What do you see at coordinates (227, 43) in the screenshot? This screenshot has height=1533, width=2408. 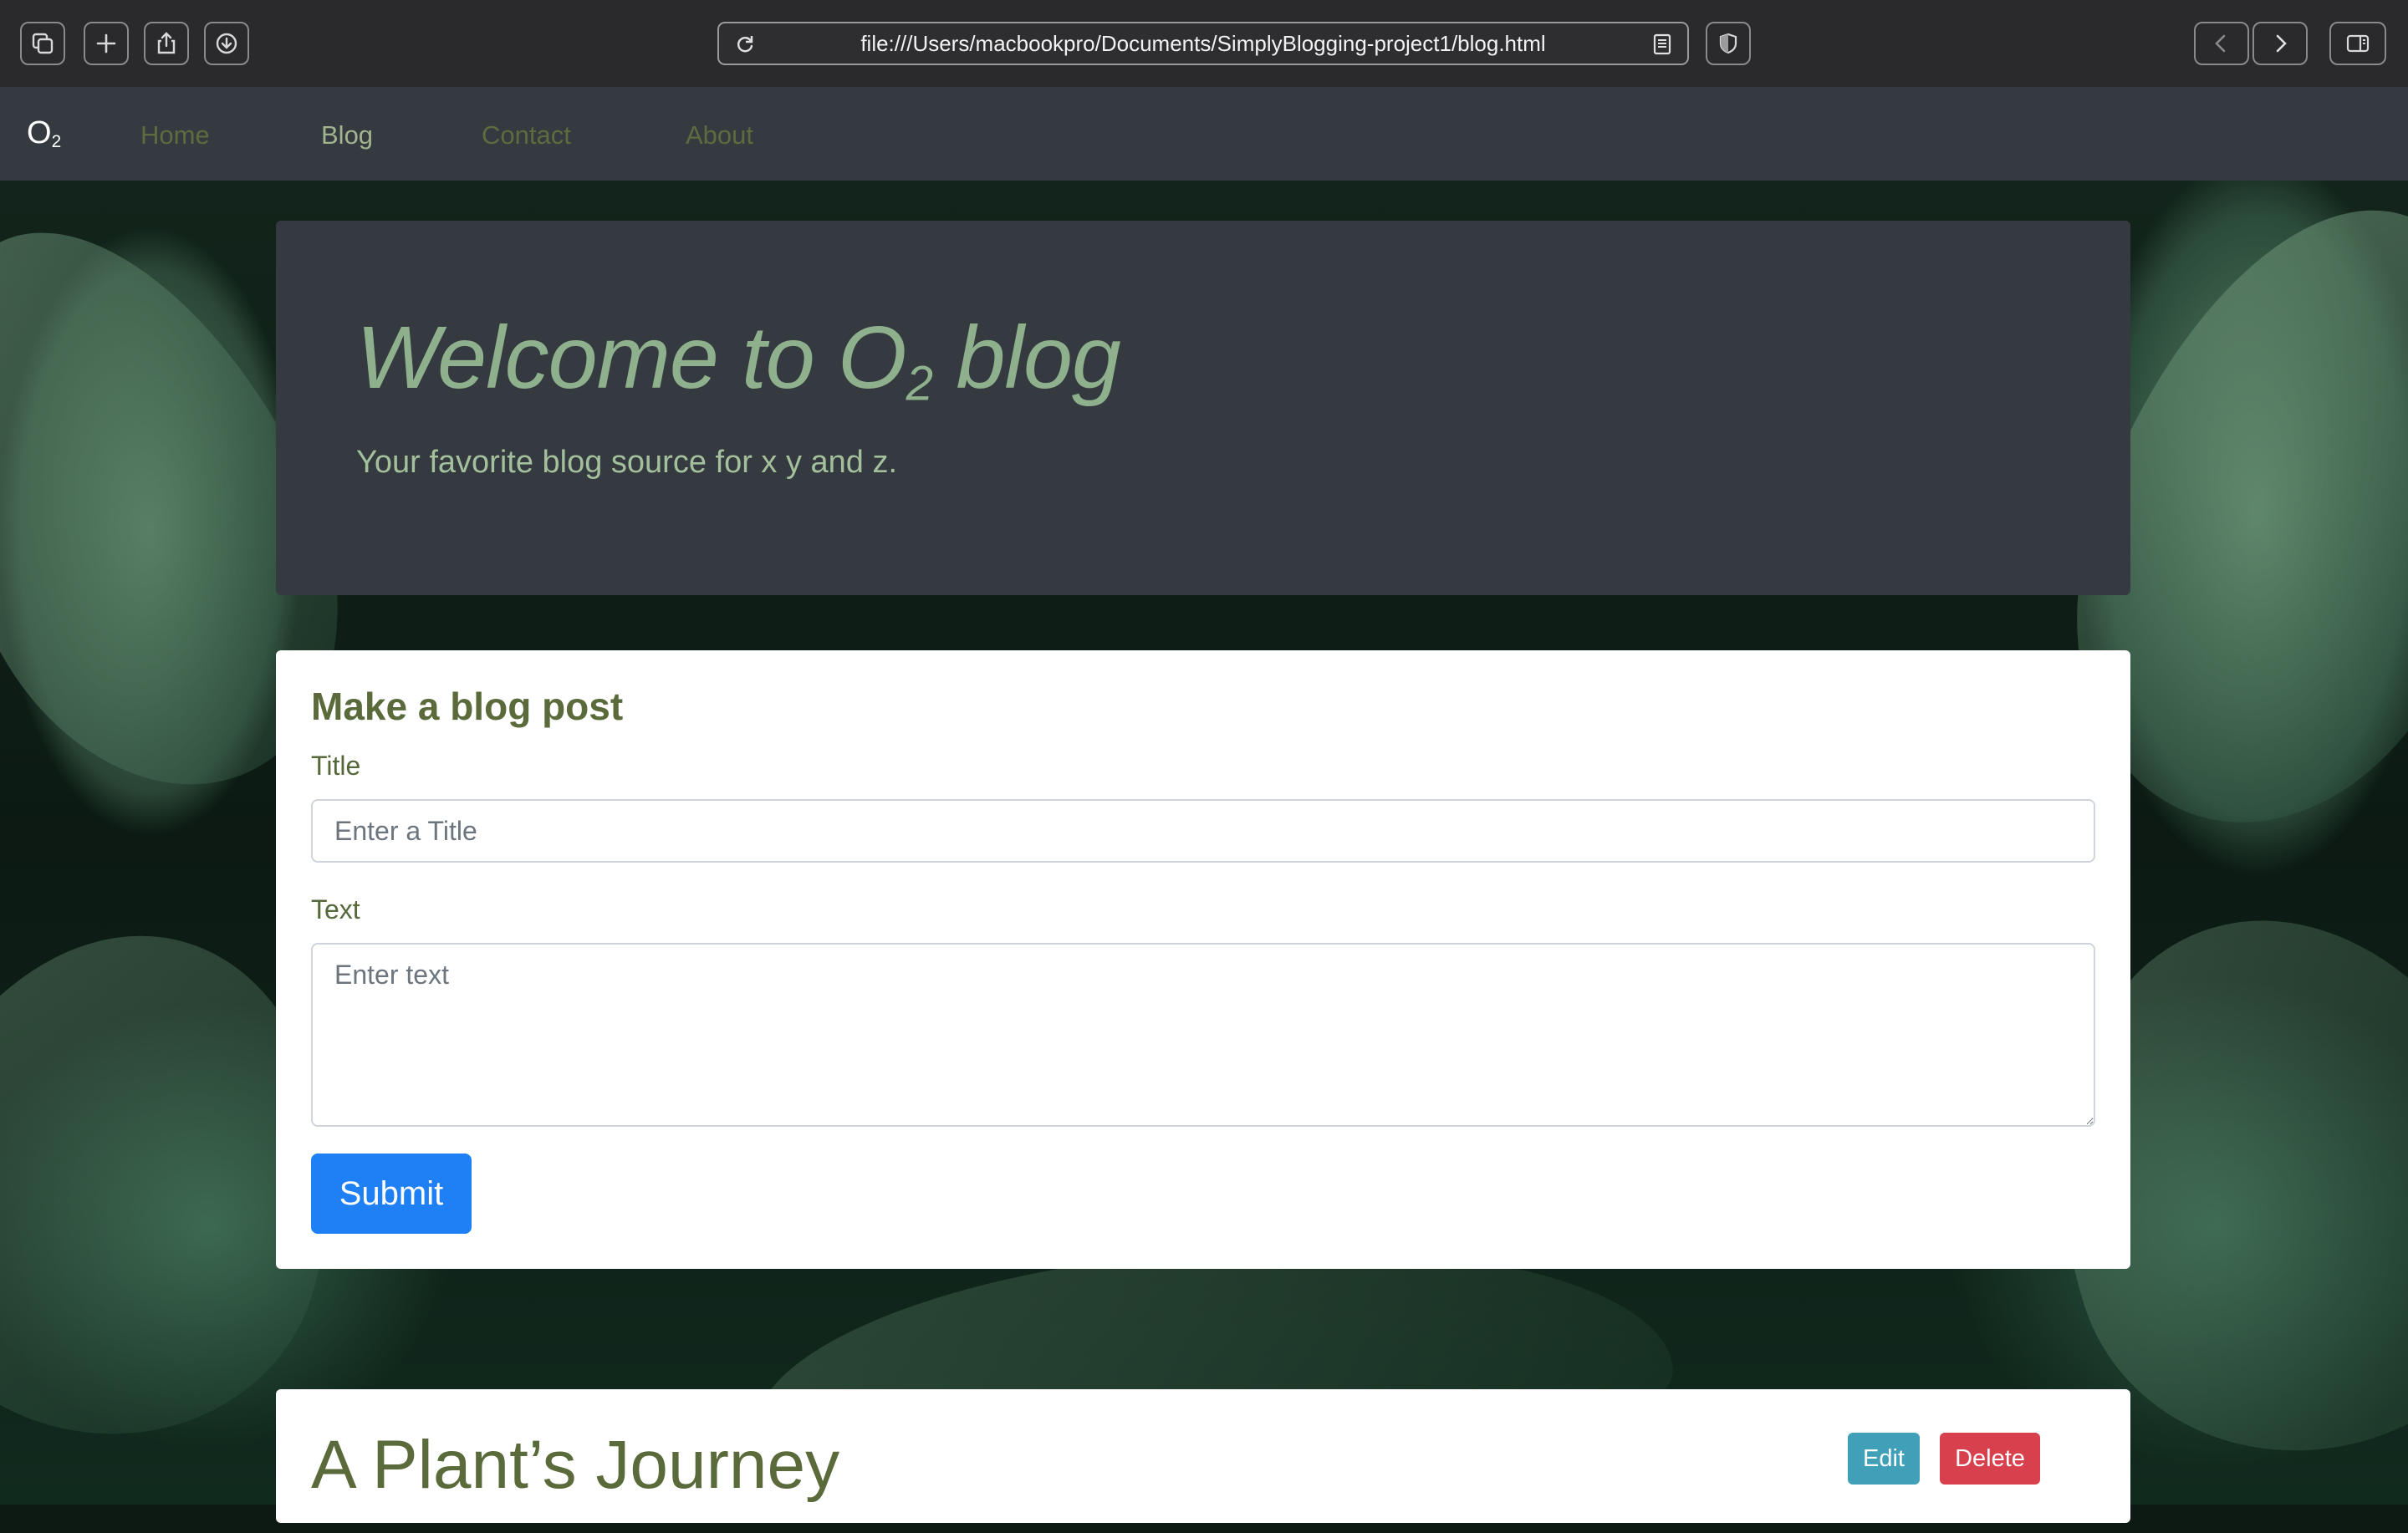 I see `download-icon` at bounding box center [227, 43].